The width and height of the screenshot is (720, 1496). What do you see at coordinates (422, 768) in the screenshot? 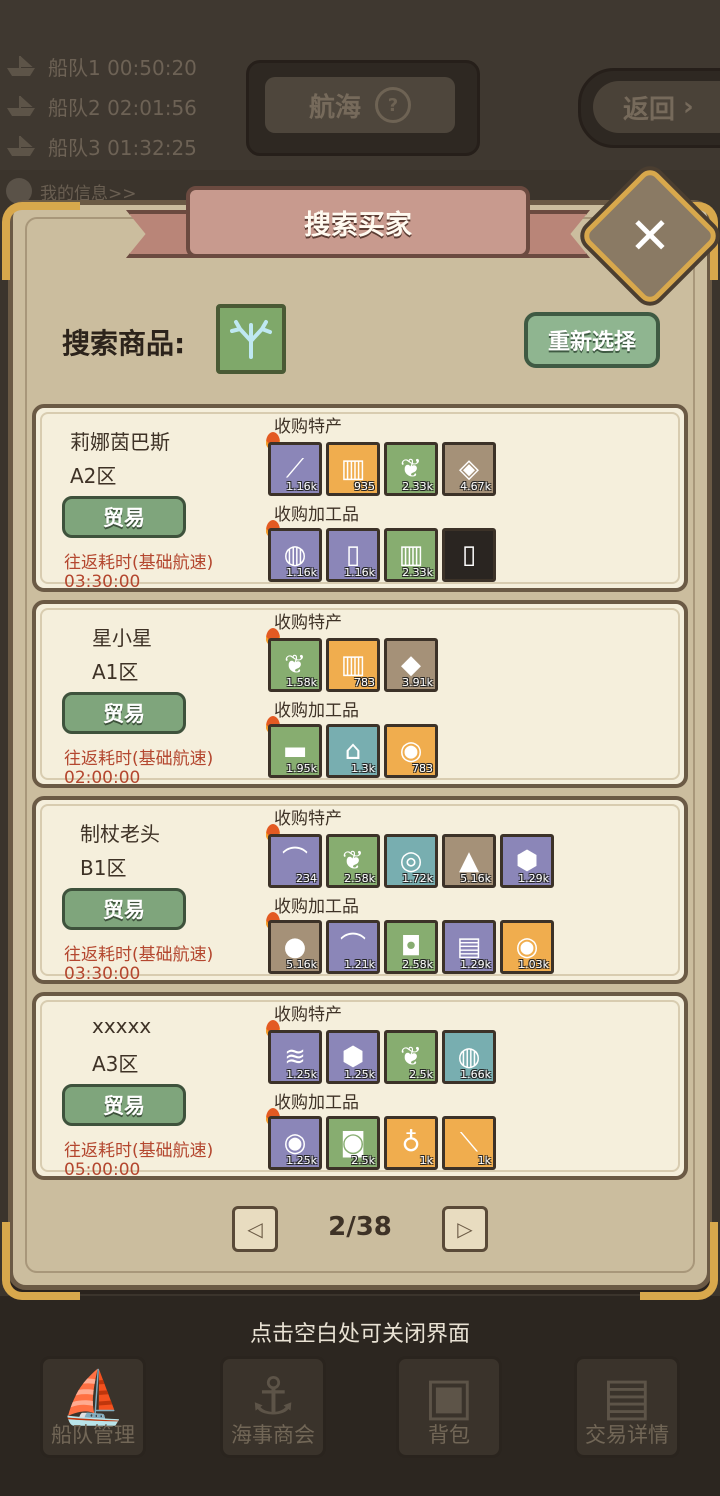
I see `goods-quantity: 783` at bounding box center [422, 768].